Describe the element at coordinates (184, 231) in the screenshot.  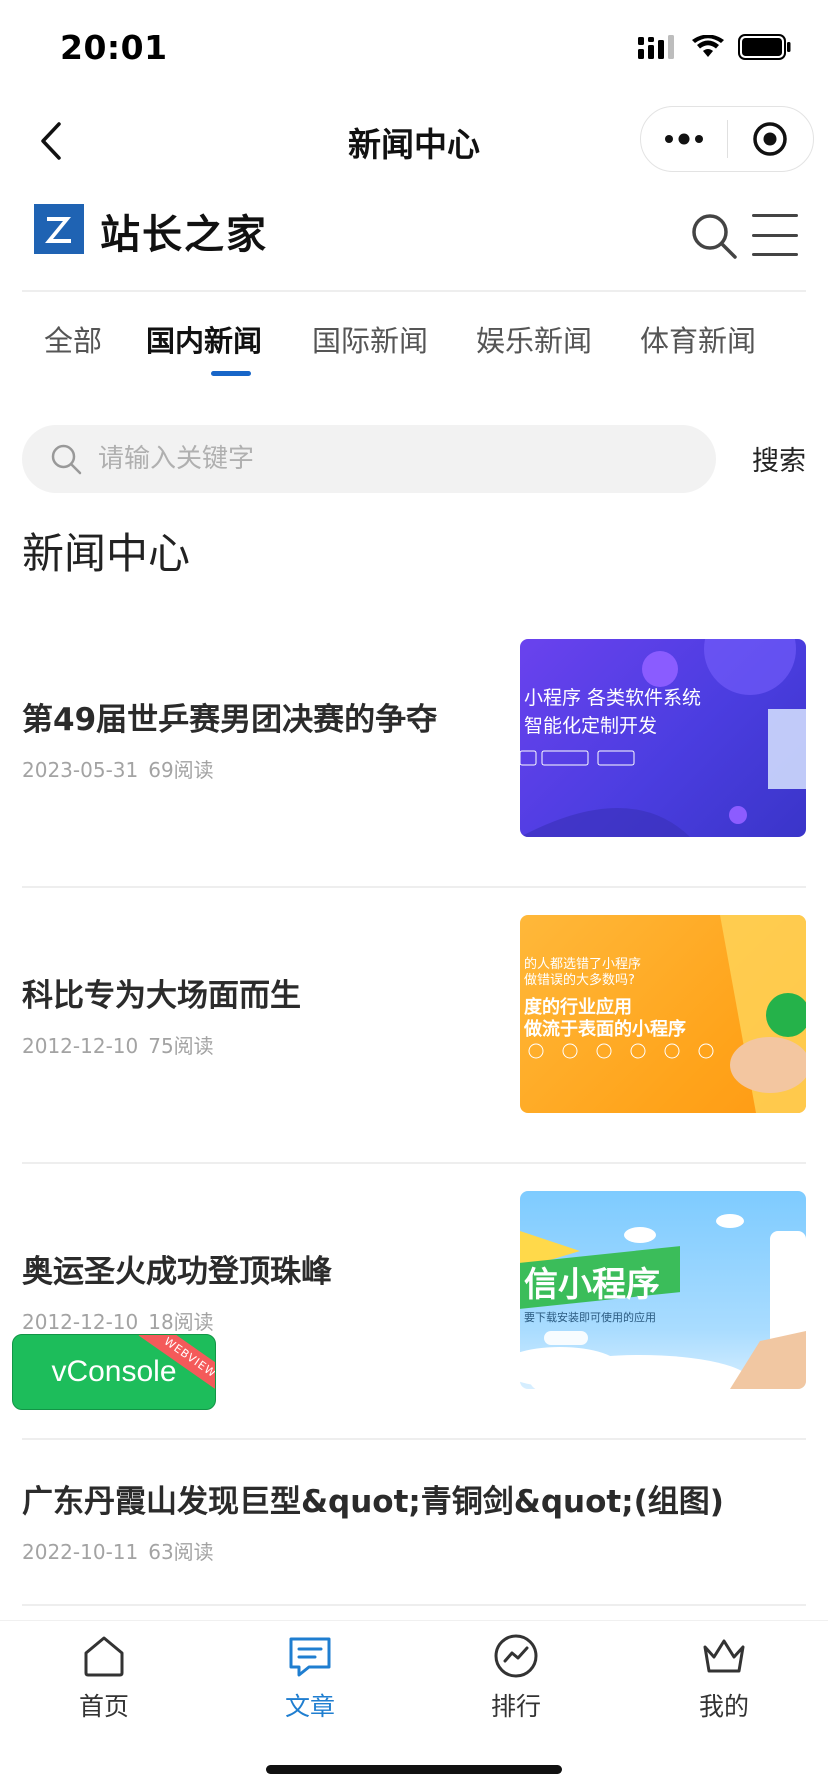
I see `site-logo-text: 站长之家` at that location.